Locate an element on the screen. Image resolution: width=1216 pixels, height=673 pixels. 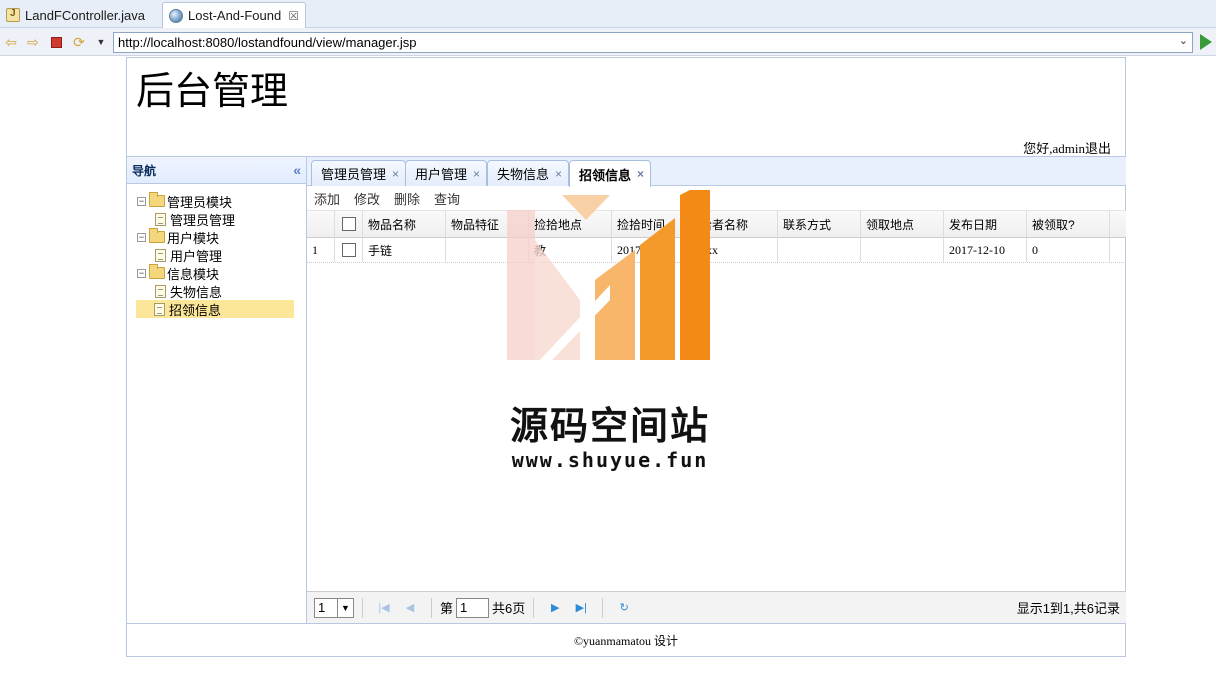
table-row: 1 手链 教 2017-12 xxx 2017-12-10 0 is located at coordinates (716, 250).